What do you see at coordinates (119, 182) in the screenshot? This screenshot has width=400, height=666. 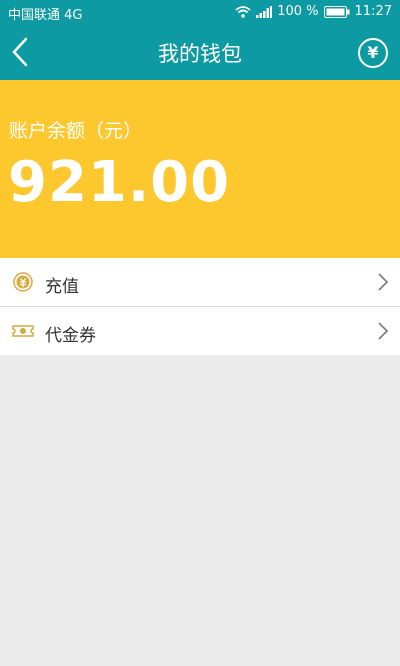 I see `balance-amount: 921.00` at bounding box center [119, 182].